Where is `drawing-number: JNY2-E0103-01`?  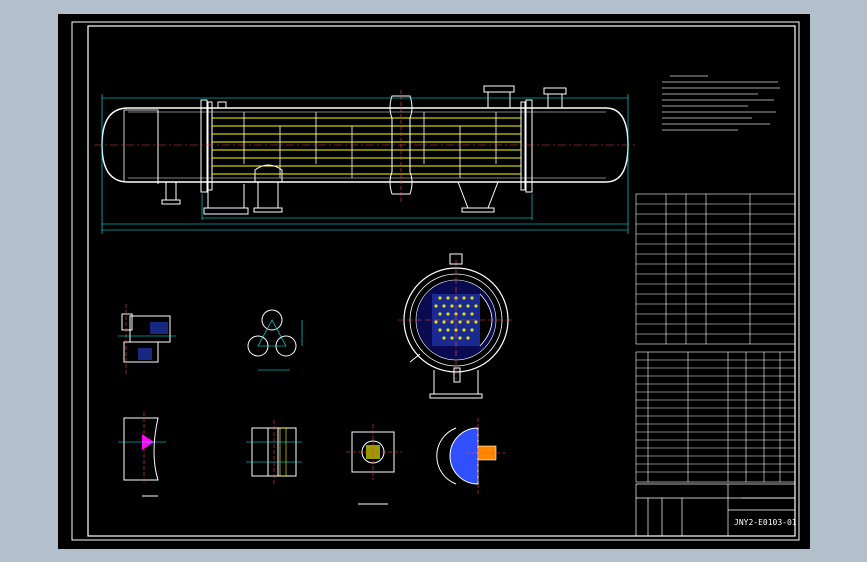 drawing-number: JNY2-E0103-01 is located at coordinates (765, 522).